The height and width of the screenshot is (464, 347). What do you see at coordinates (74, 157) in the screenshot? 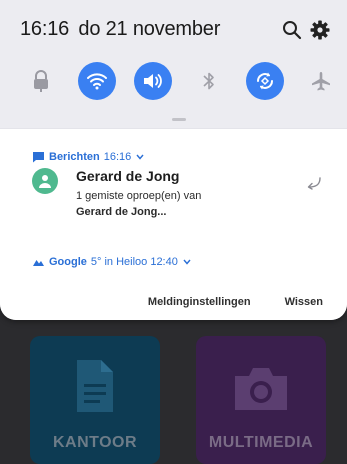
I see `app-name-berichten: Berichten` at bounding box center [74, 157].